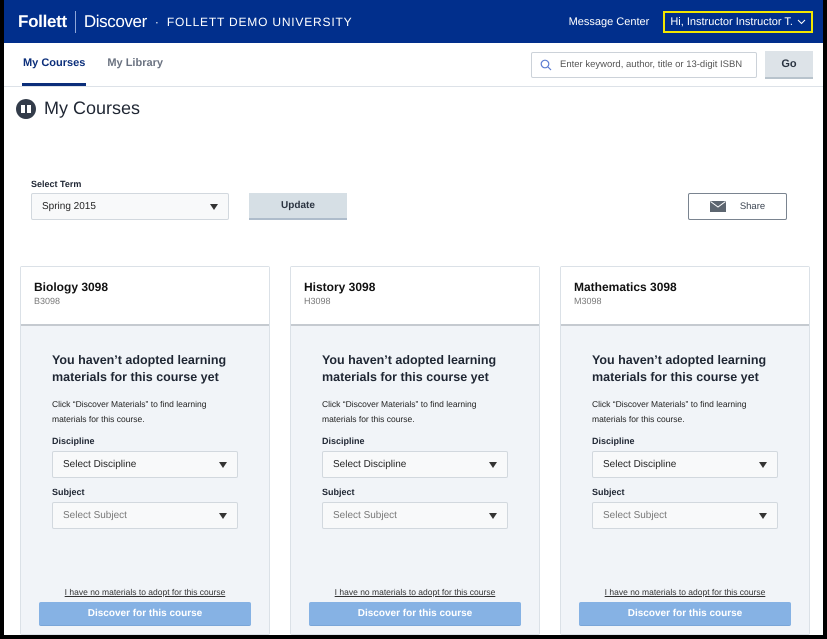 This screenshot has width=827, height=639. What do you see at coordinates (609, 22) in the screenshot?
I see `message-center-link: Message Center` at bounding box center [609, 22].